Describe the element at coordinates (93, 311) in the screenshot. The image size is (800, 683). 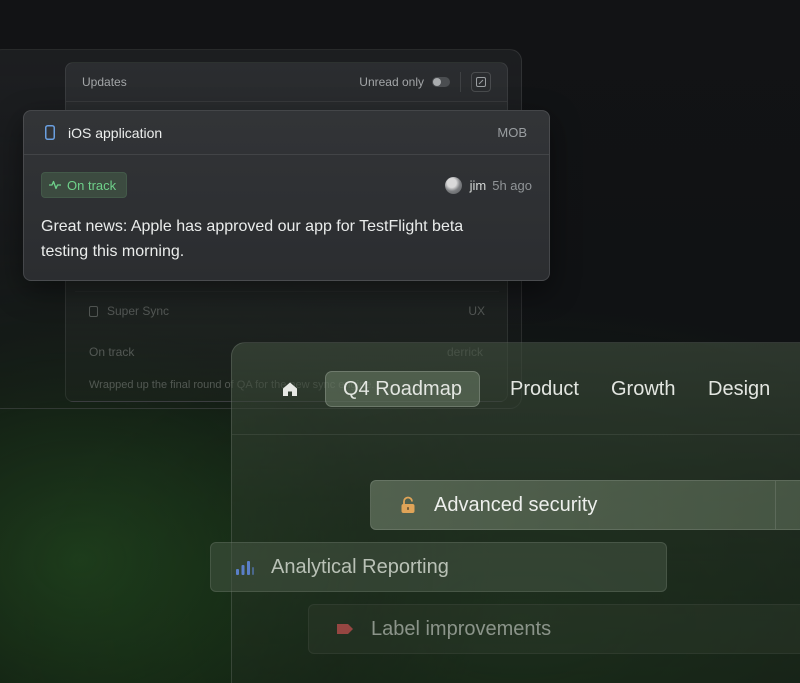
I see `document-icon` at that location.